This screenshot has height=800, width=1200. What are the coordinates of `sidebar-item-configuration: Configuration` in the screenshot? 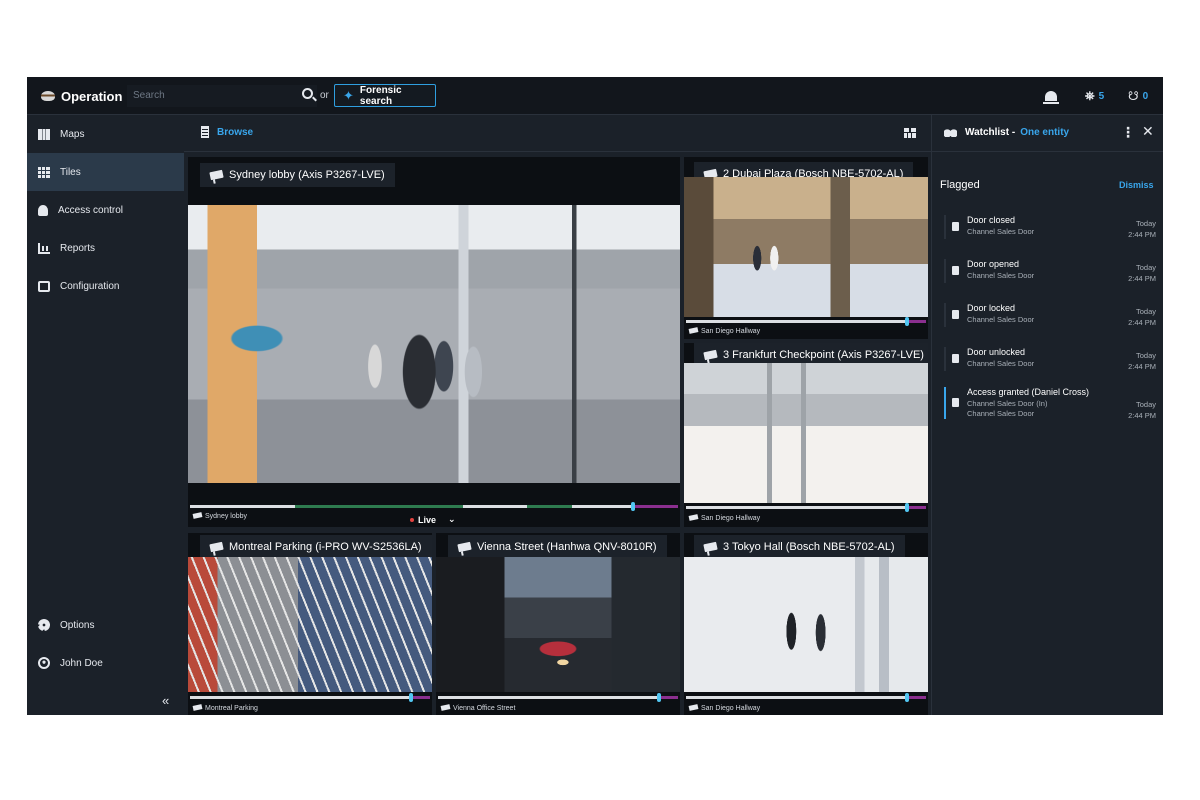 It's located at (105, 286).